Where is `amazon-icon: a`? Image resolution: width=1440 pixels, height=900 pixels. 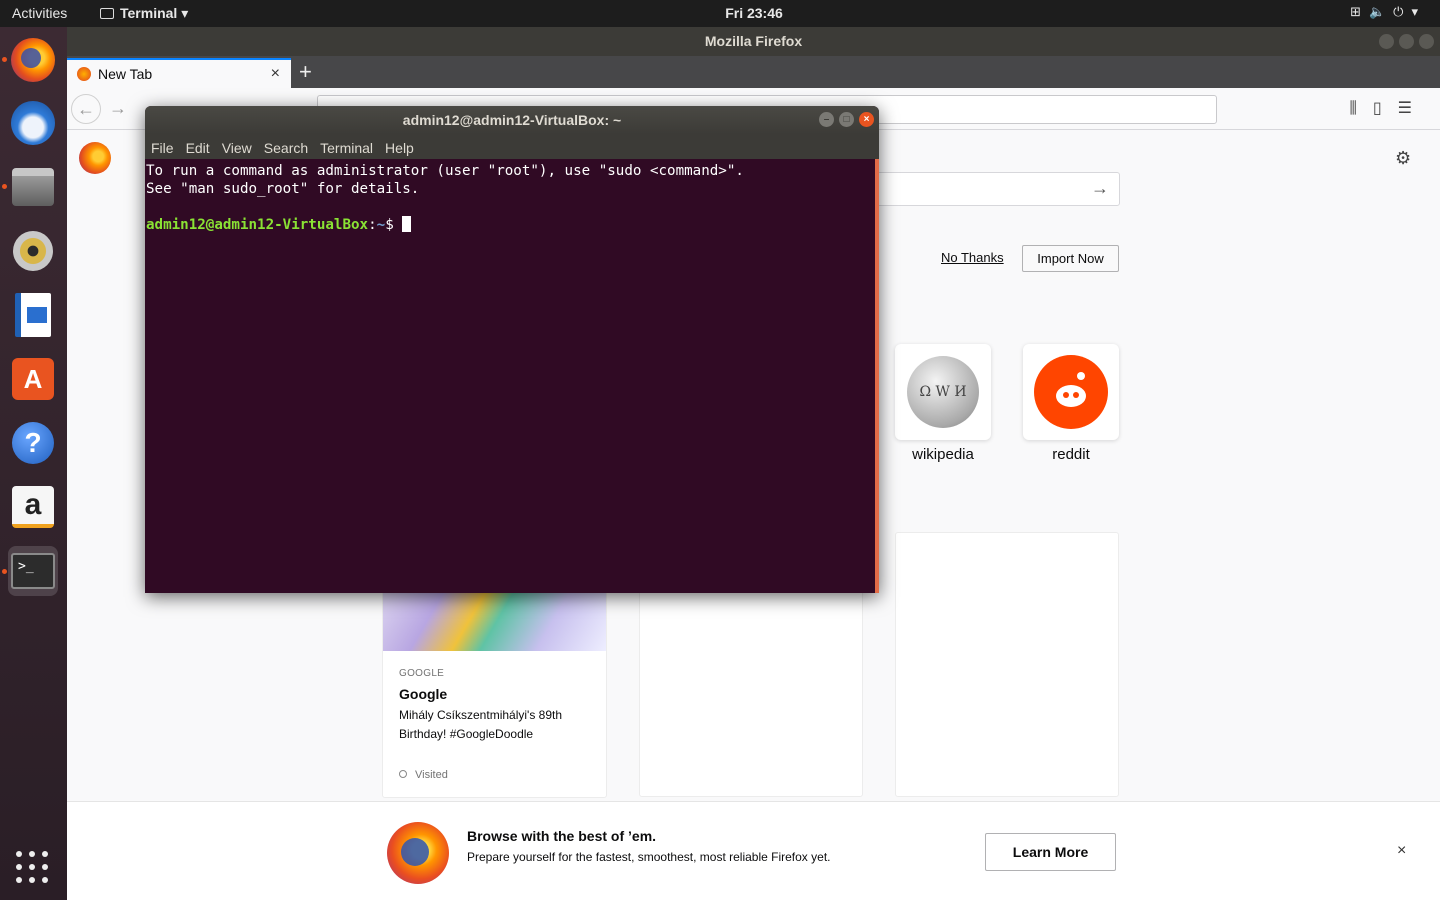
amazon-icon: a is located at coordinates (33, 507).